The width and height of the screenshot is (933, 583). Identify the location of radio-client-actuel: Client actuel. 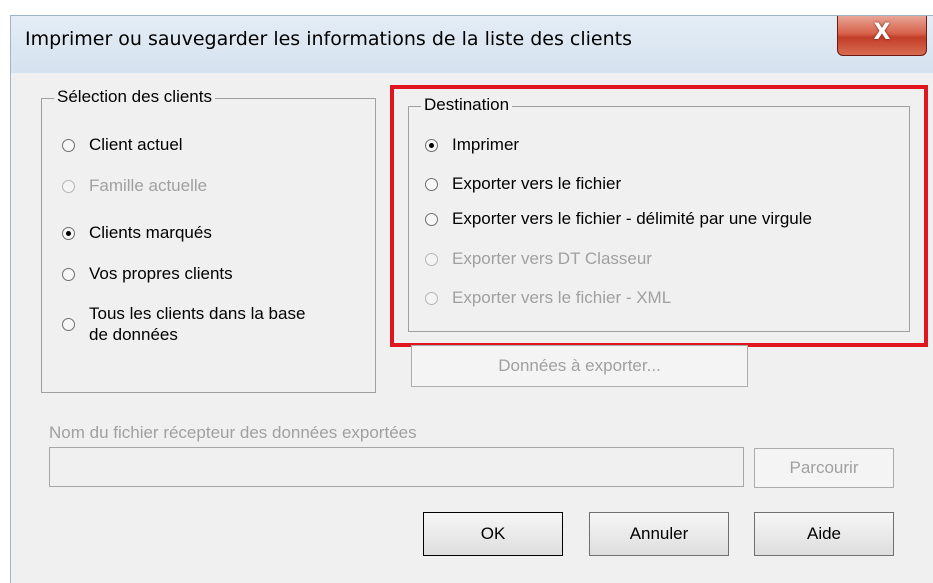
(122, 145).